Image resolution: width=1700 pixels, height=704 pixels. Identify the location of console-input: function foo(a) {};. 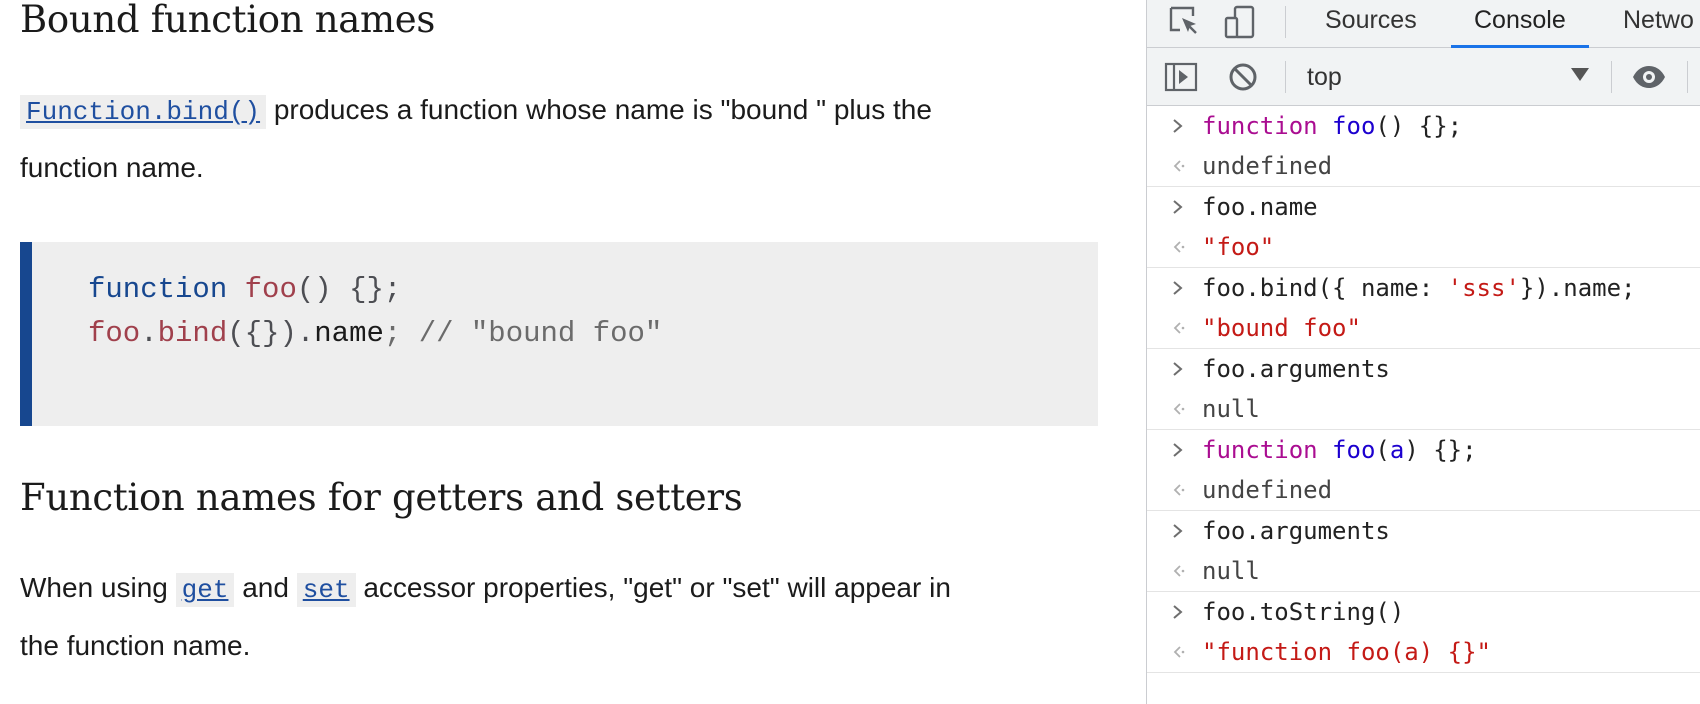
(1423, 450).